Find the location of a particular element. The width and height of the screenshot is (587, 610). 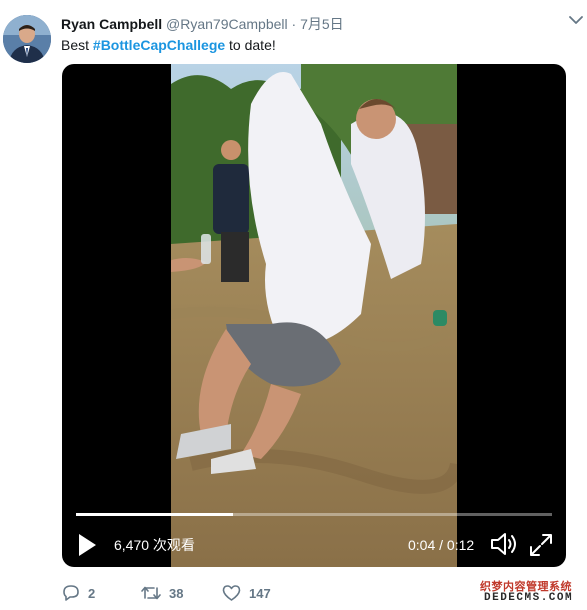

tweet-text-prefix: Best is located at coordinates (77, 45).